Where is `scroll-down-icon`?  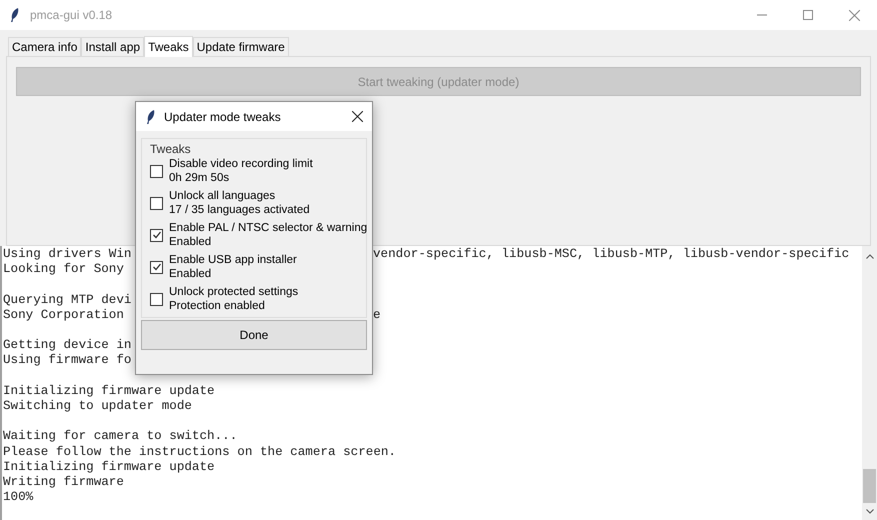
scroll-down-icon is located at coordinates (870, 511).